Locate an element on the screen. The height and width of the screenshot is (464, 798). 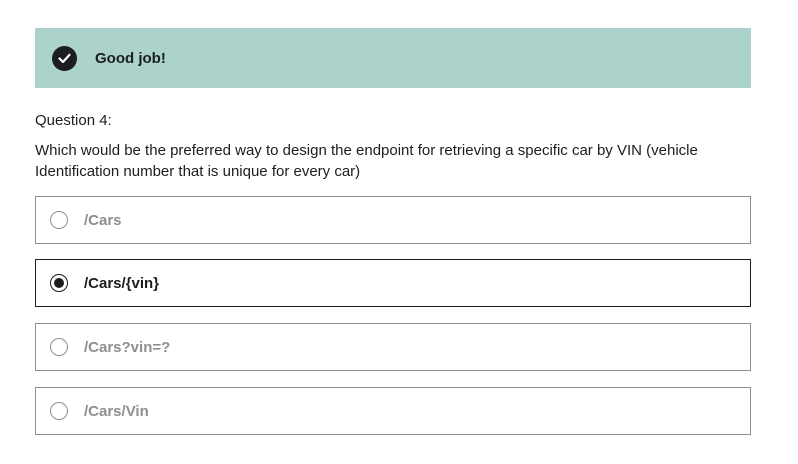
answer-option-4: /Cars/Vin is located at coordinates (393, 411).